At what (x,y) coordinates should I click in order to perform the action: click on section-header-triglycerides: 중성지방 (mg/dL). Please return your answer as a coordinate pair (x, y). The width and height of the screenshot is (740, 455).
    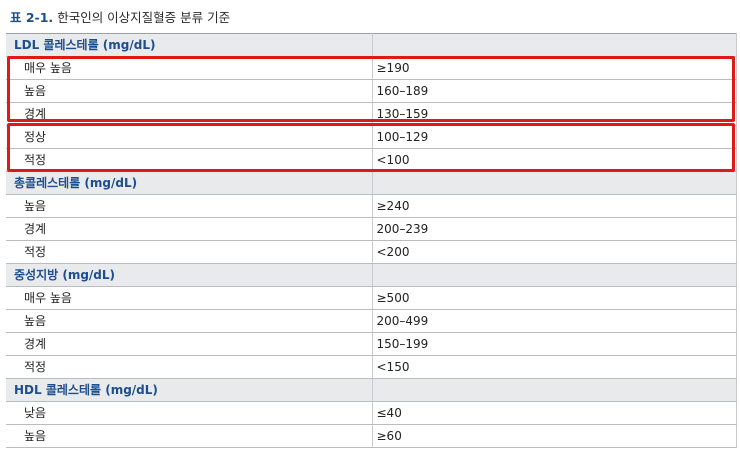
    Looking at the image, I should click on (371, 275).